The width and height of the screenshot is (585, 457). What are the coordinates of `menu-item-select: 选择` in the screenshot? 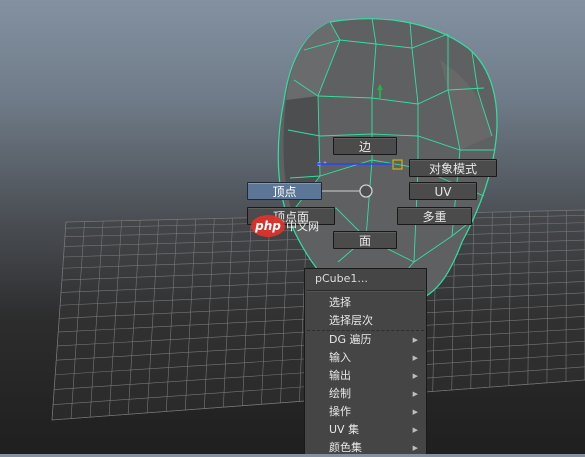 It's located at (365, 303).